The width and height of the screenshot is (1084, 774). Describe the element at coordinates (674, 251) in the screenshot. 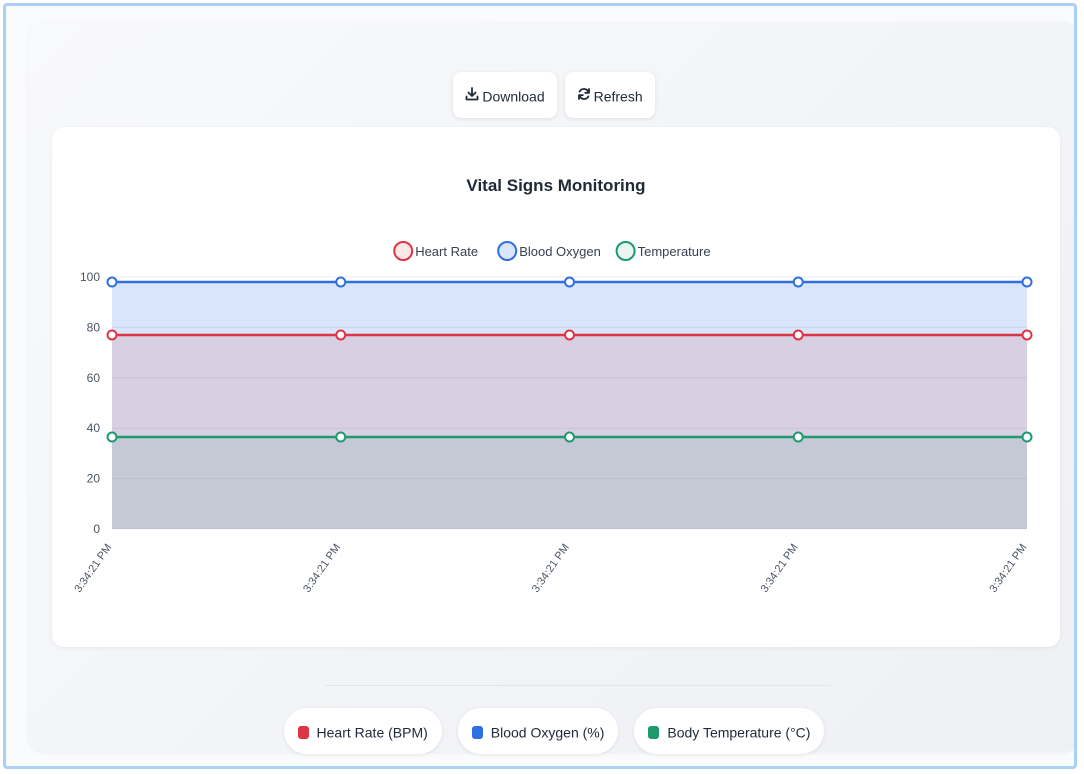

I see `legend-label: Temperature` at that location.